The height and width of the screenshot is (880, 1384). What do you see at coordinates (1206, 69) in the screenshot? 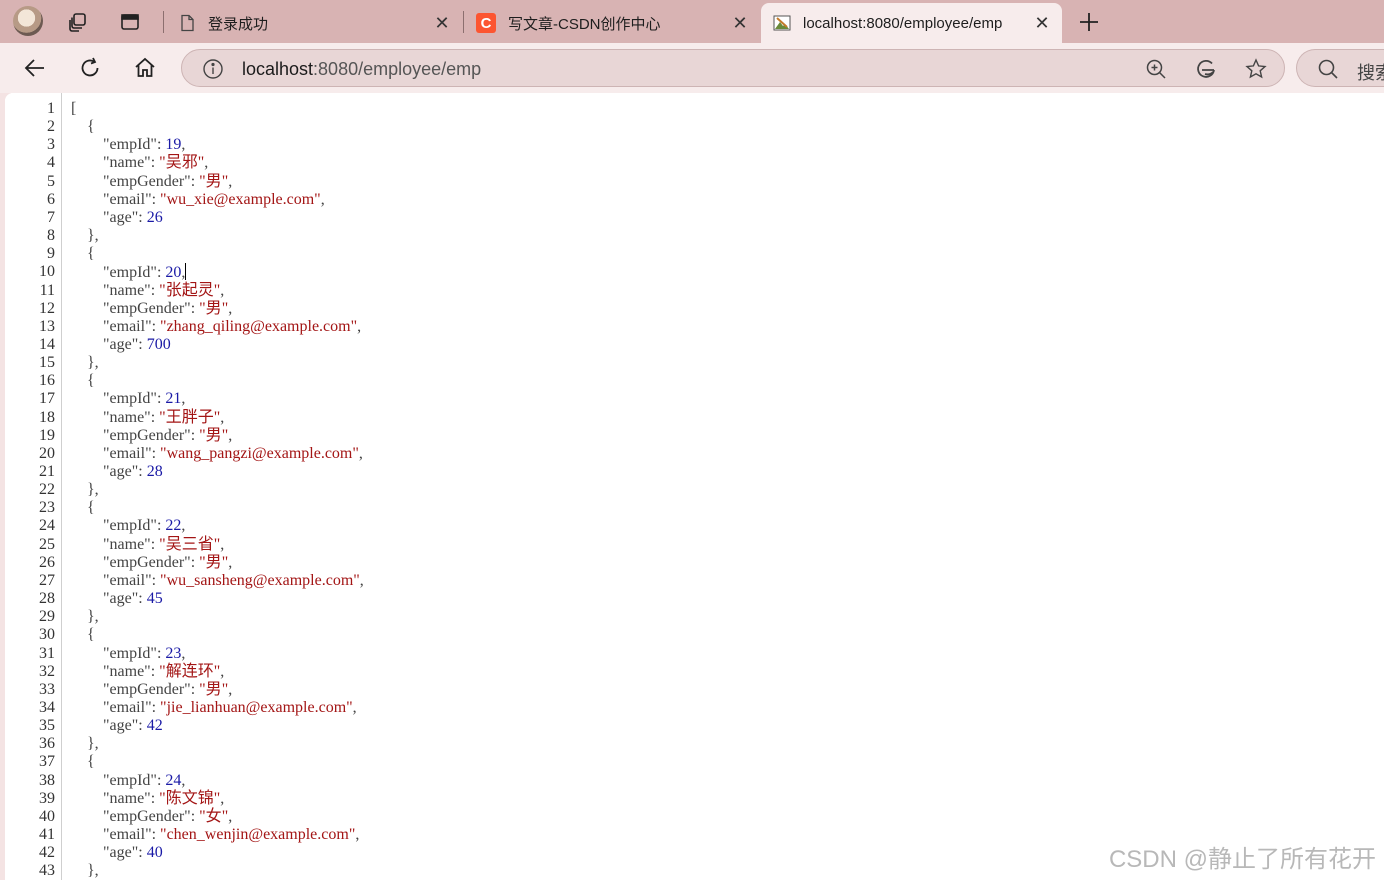
I see `edge-icon` at bounding box center [1206, 69].